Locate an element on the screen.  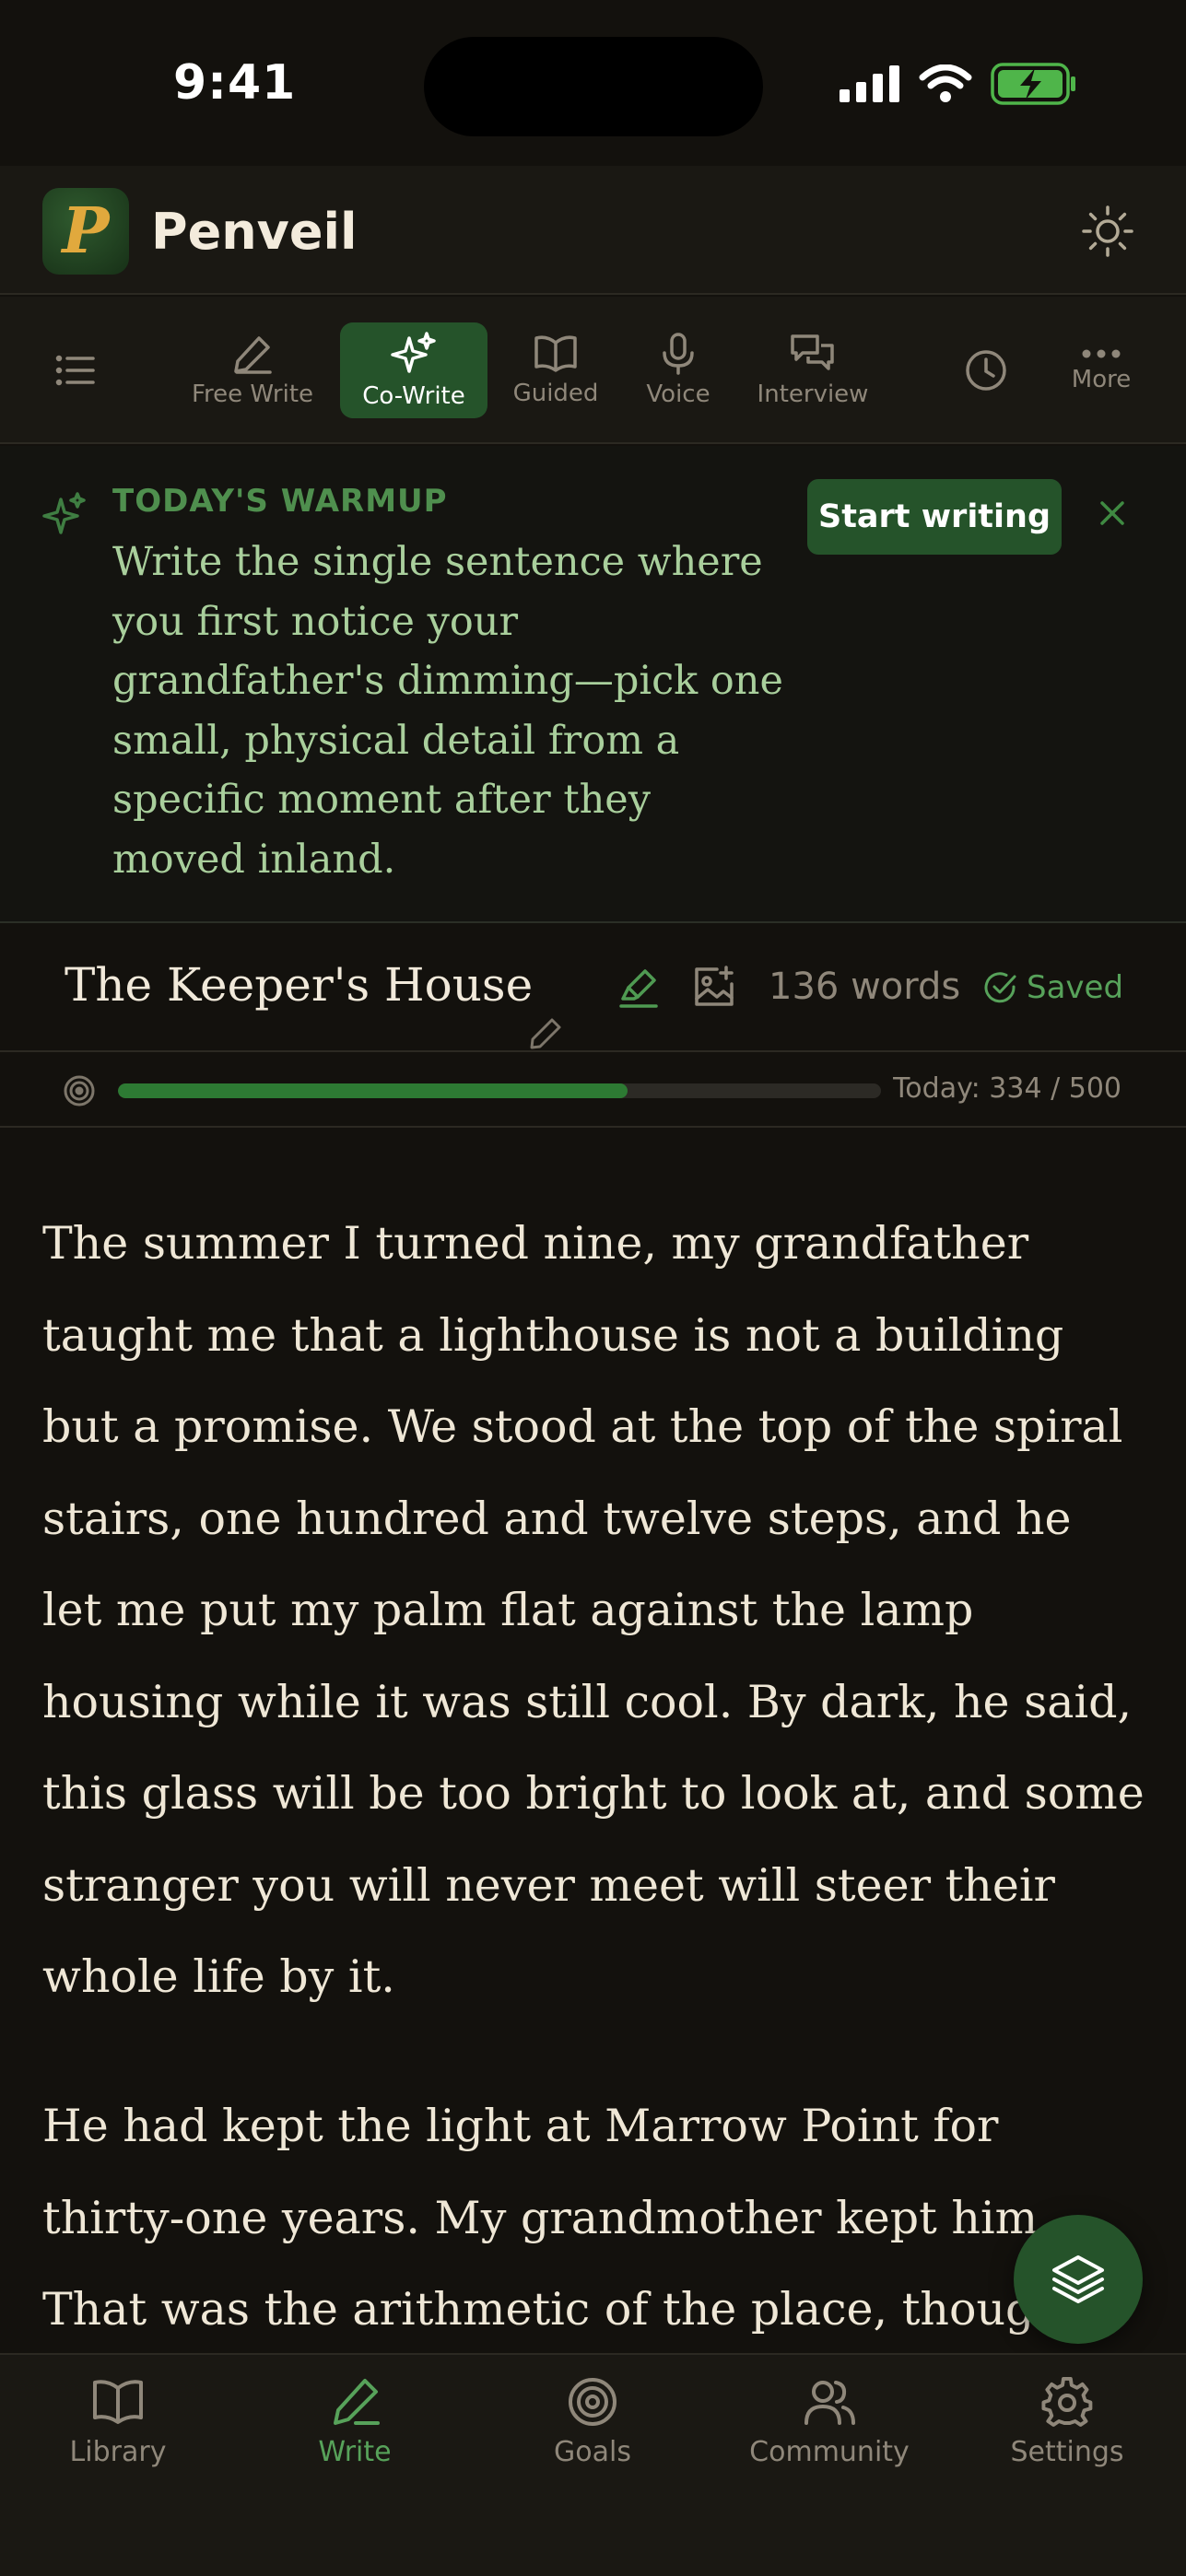
mode-free-write: Free Write is located at coordinates (252, 370).